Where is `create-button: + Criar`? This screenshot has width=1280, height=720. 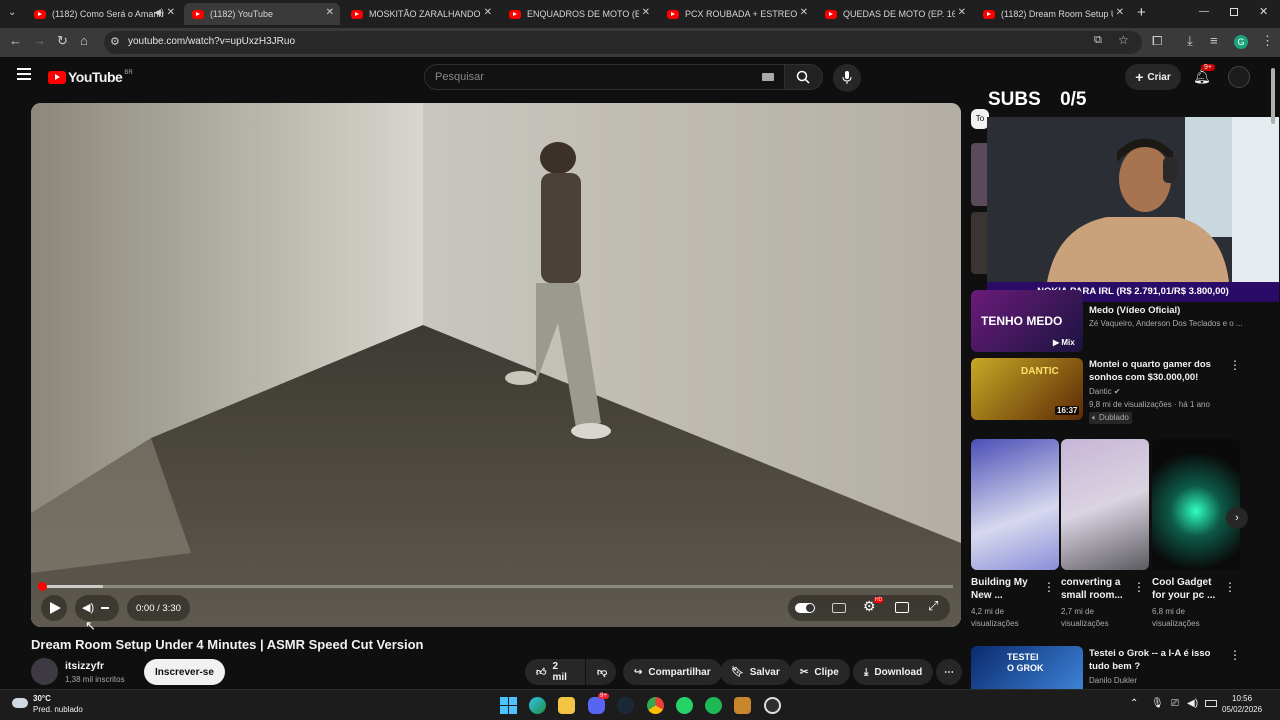 create-button: + Criar is located at coordinates (1153, 77).